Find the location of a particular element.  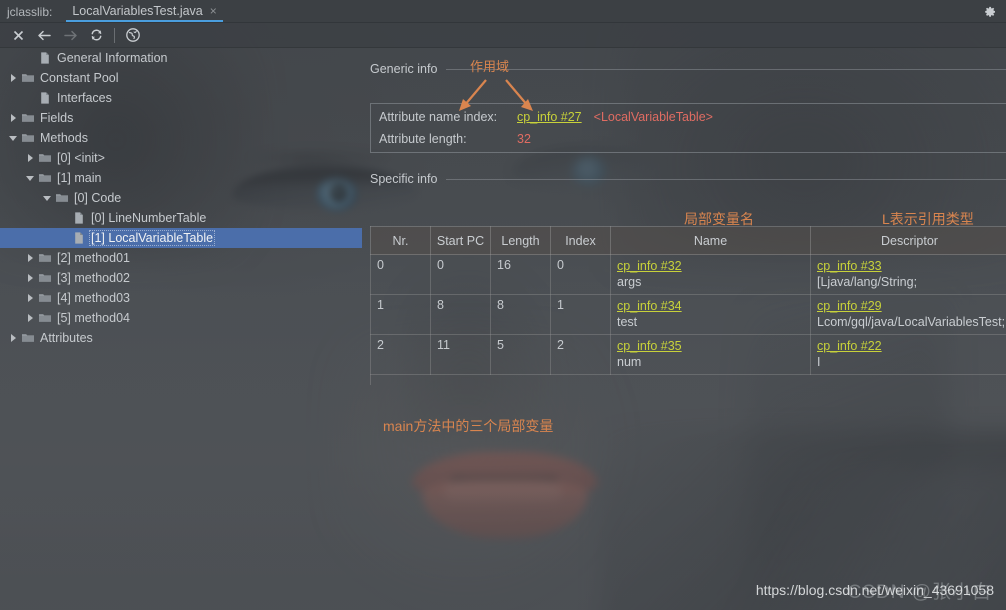

table-header-row: Nr. Start PC Length Index Name Descriptor is located at coordinates (688, 240).